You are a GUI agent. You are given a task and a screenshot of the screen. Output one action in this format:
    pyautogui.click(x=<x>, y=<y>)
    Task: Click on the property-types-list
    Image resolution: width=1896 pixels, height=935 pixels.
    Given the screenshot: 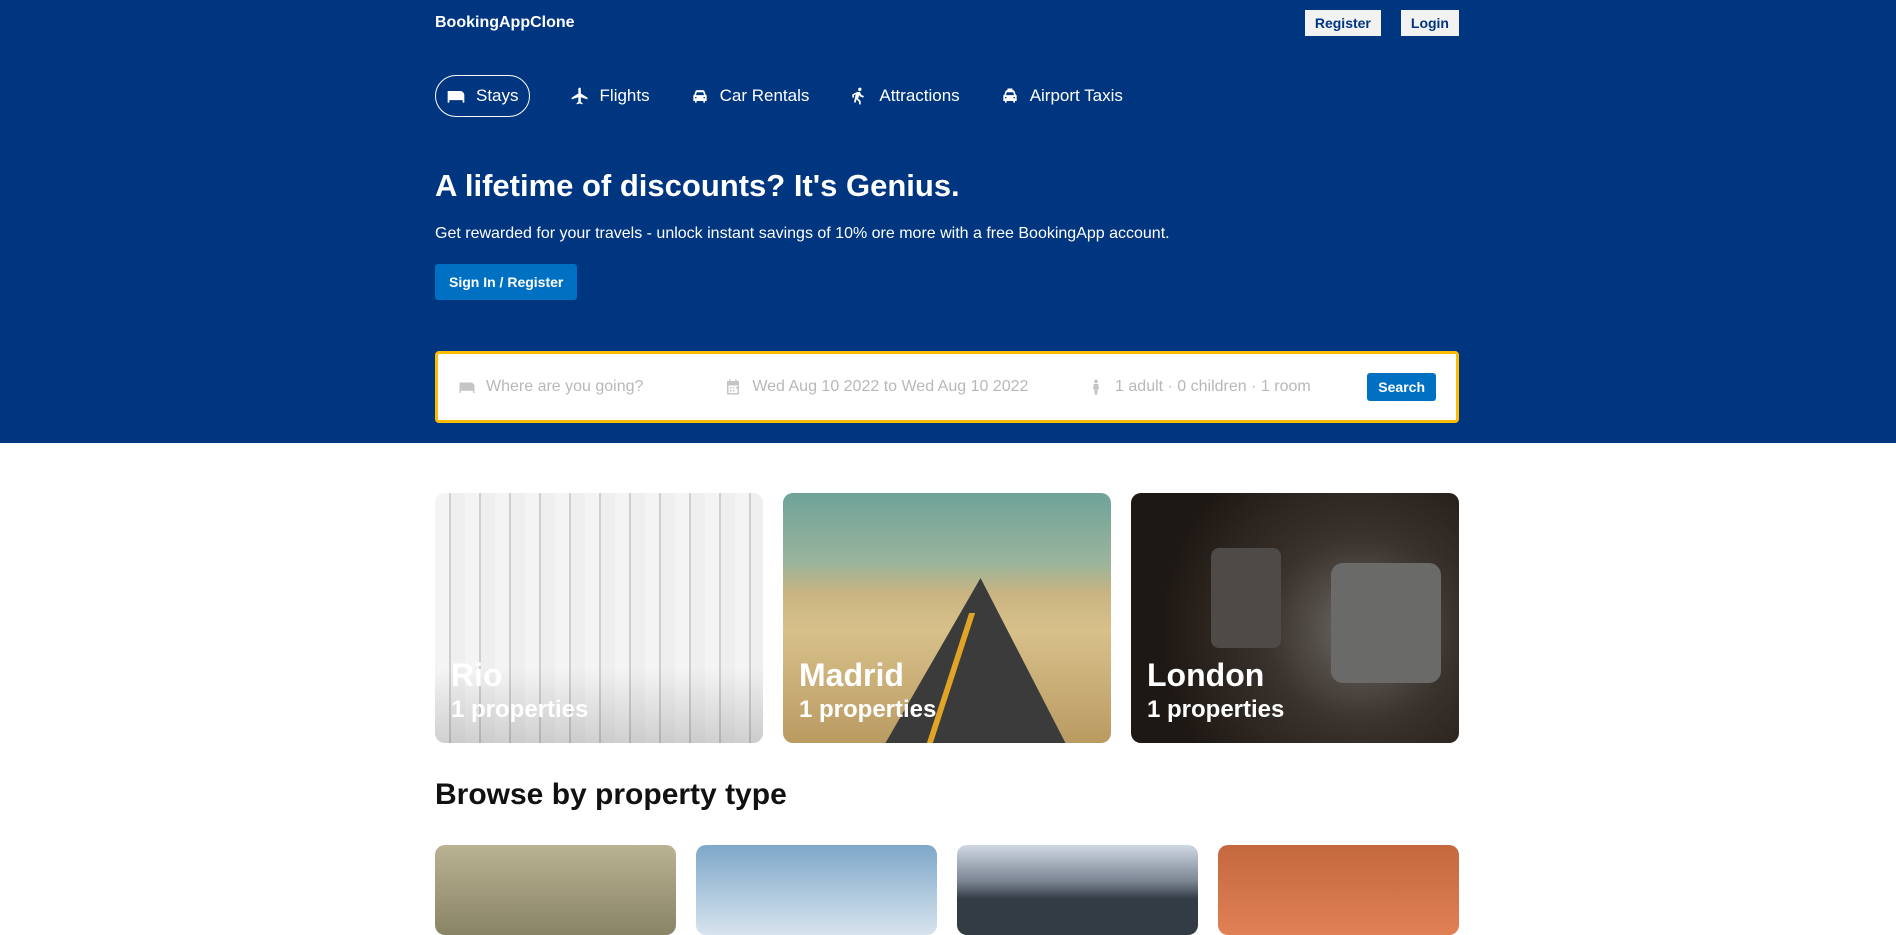 What is the action you would take?
    pyautogui.click(x=947, y=890)
    